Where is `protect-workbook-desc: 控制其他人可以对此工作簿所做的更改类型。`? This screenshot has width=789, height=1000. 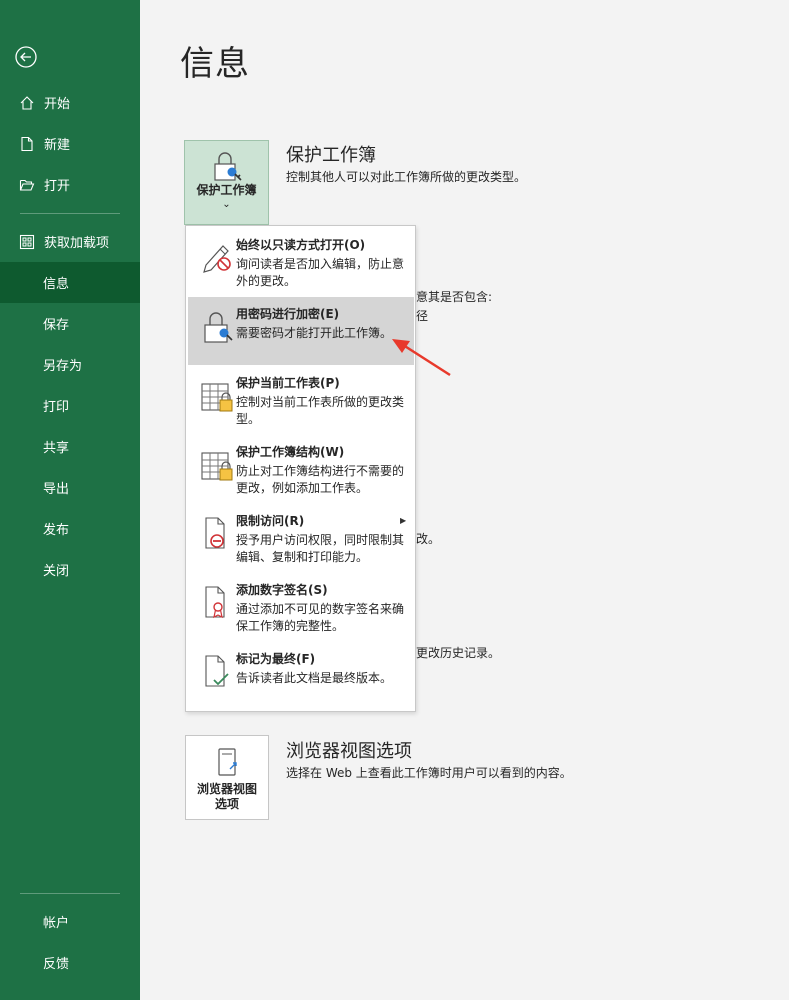
protect-workbook-desc: 控制其他人可以对此工作簿所做的更改类型。 is located at coordinates (406, 177).